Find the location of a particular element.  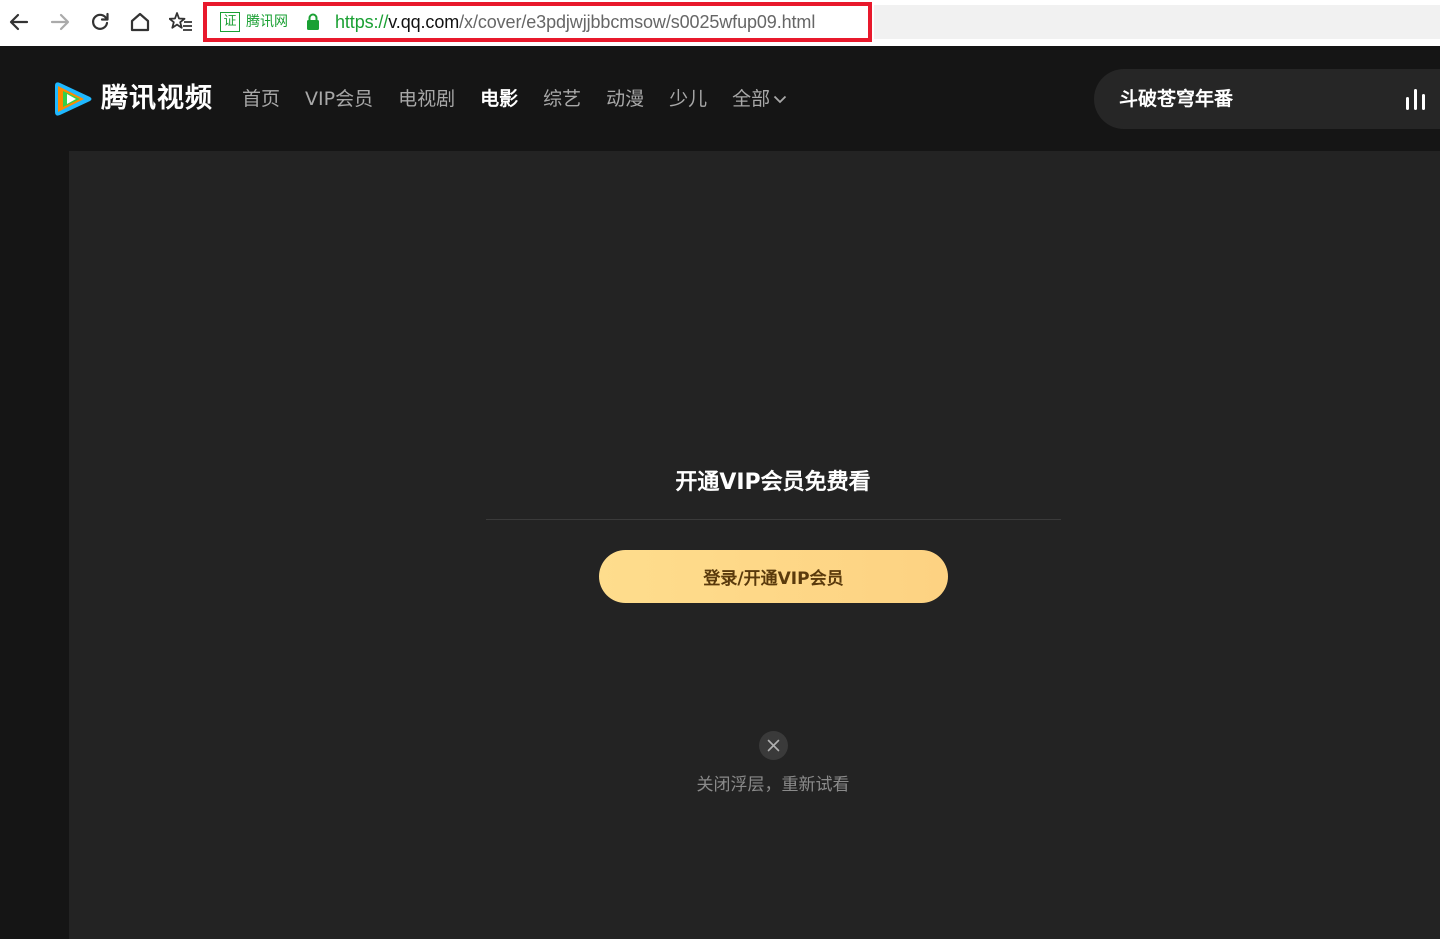

star-list-icon is located at coordinates (180, 21).